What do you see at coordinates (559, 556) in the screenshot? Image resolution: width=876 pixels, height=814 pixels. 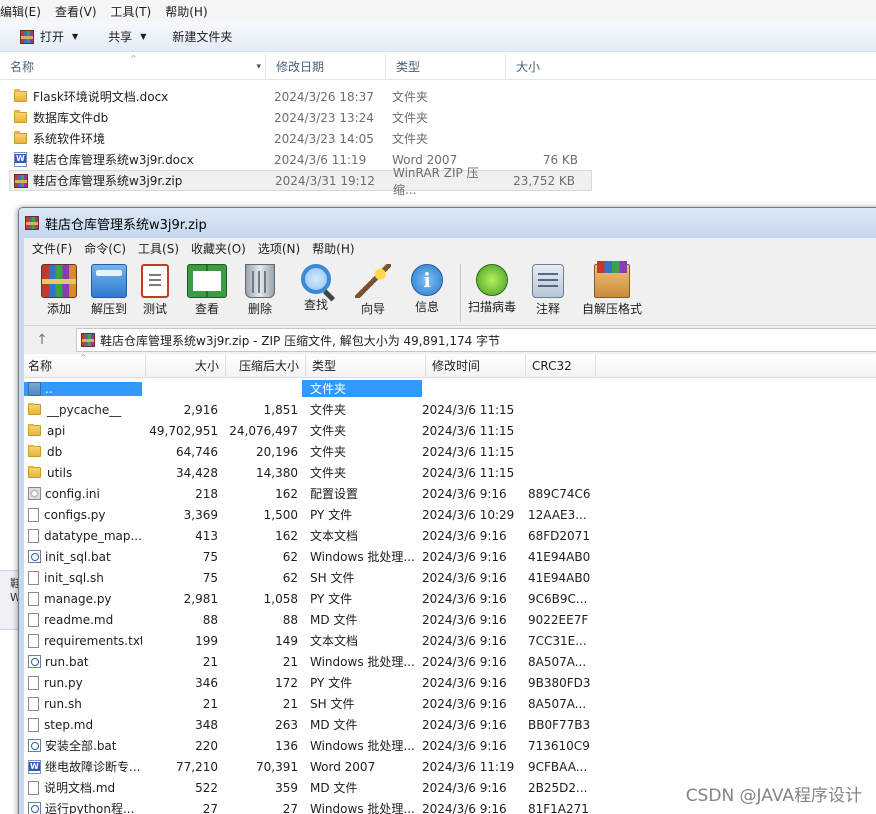 I see `file-crc32: 41E94AB0` at bounding box center [559, 556].